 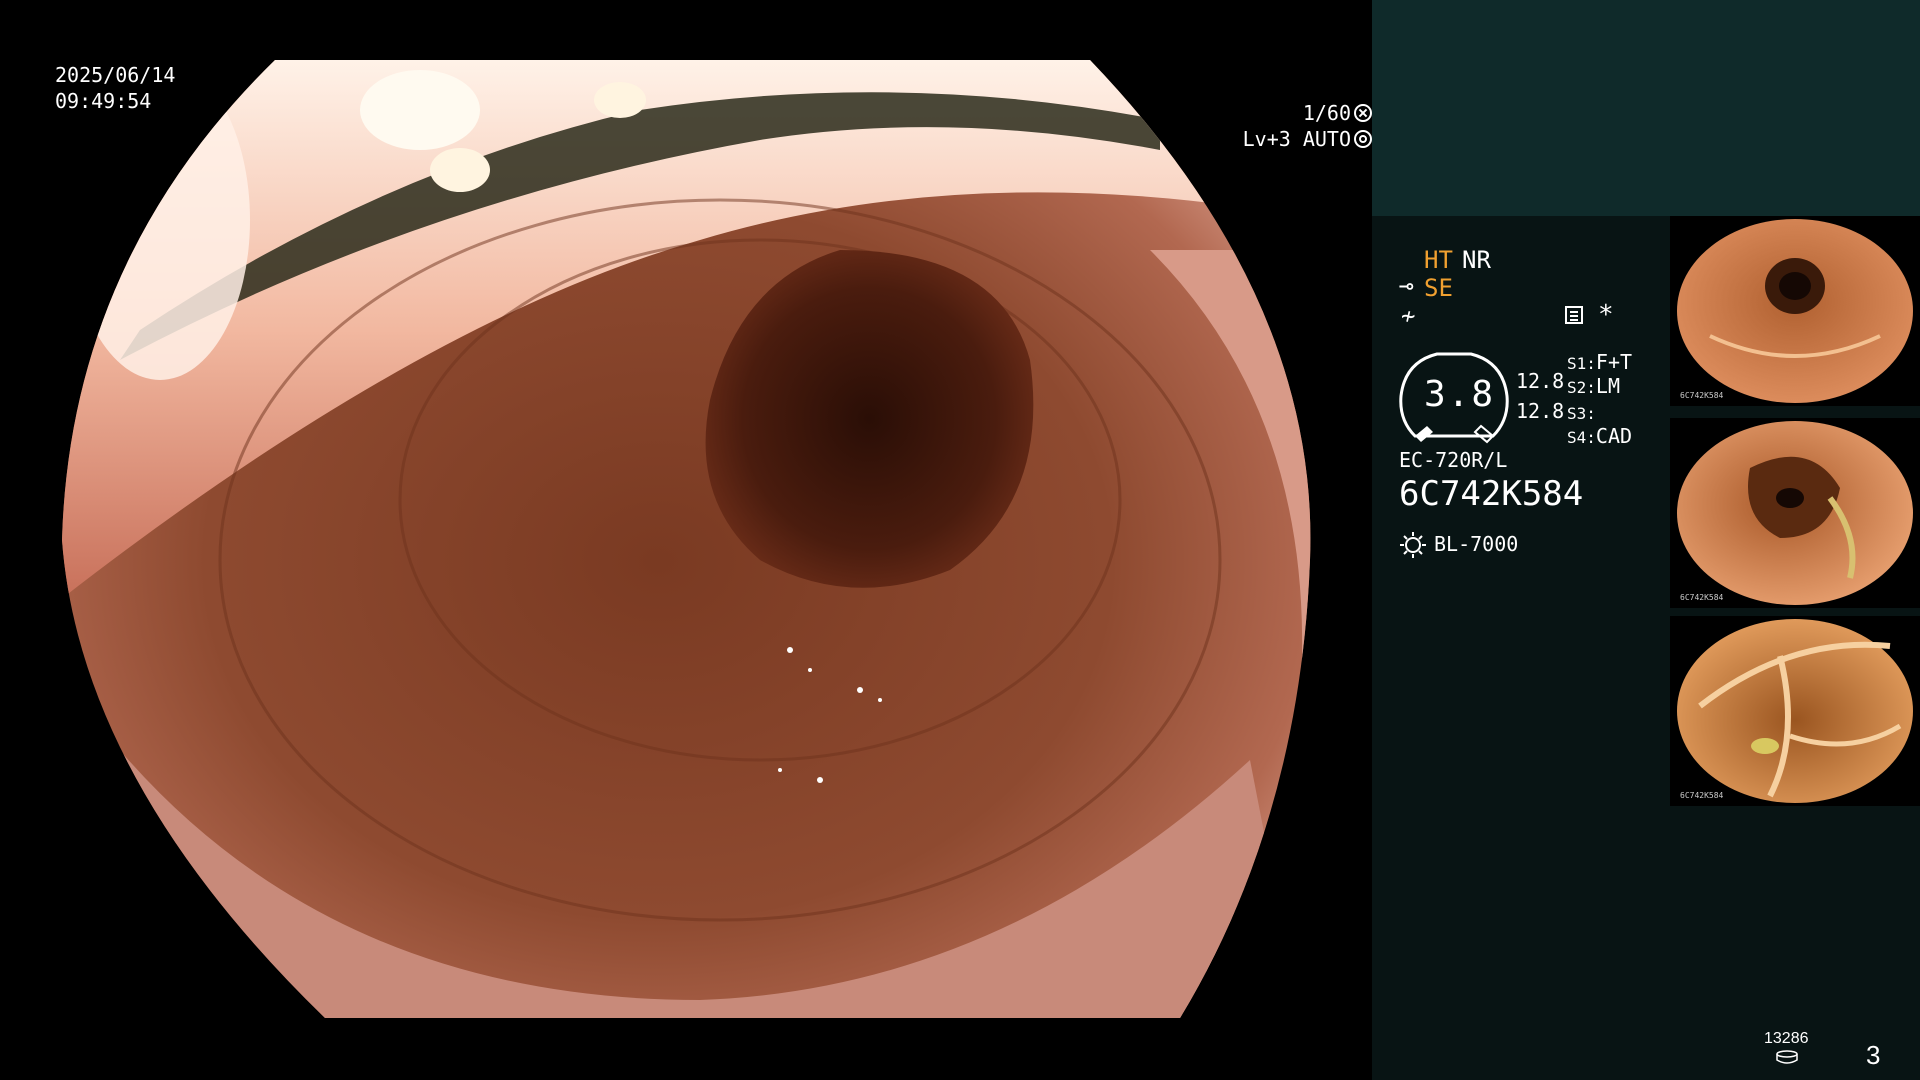 What do you see at coordinates (115, 75) in the screenshot?
I see `date-text: 2025/06/14` at bounding box center [115, 75].